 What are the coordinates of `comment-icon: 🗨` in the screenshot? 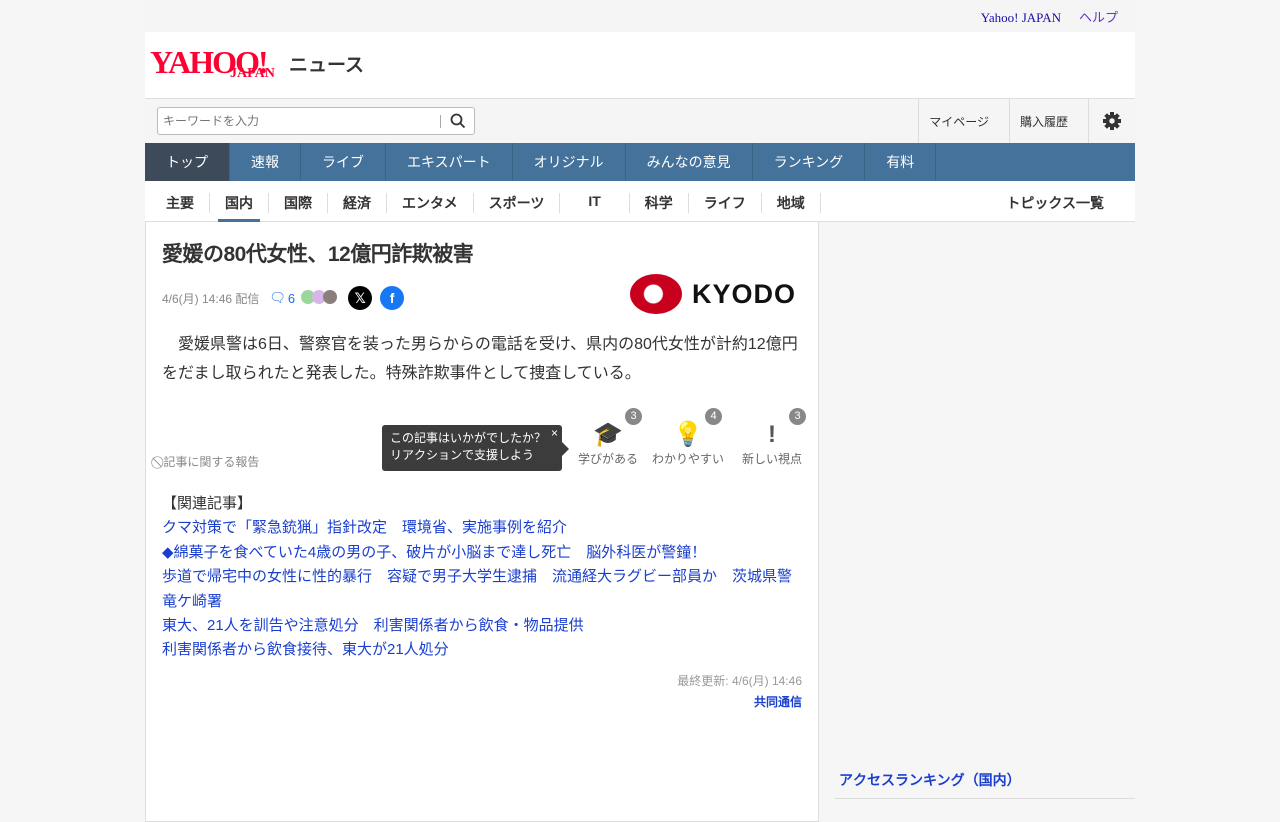 It's located at (277, 297).